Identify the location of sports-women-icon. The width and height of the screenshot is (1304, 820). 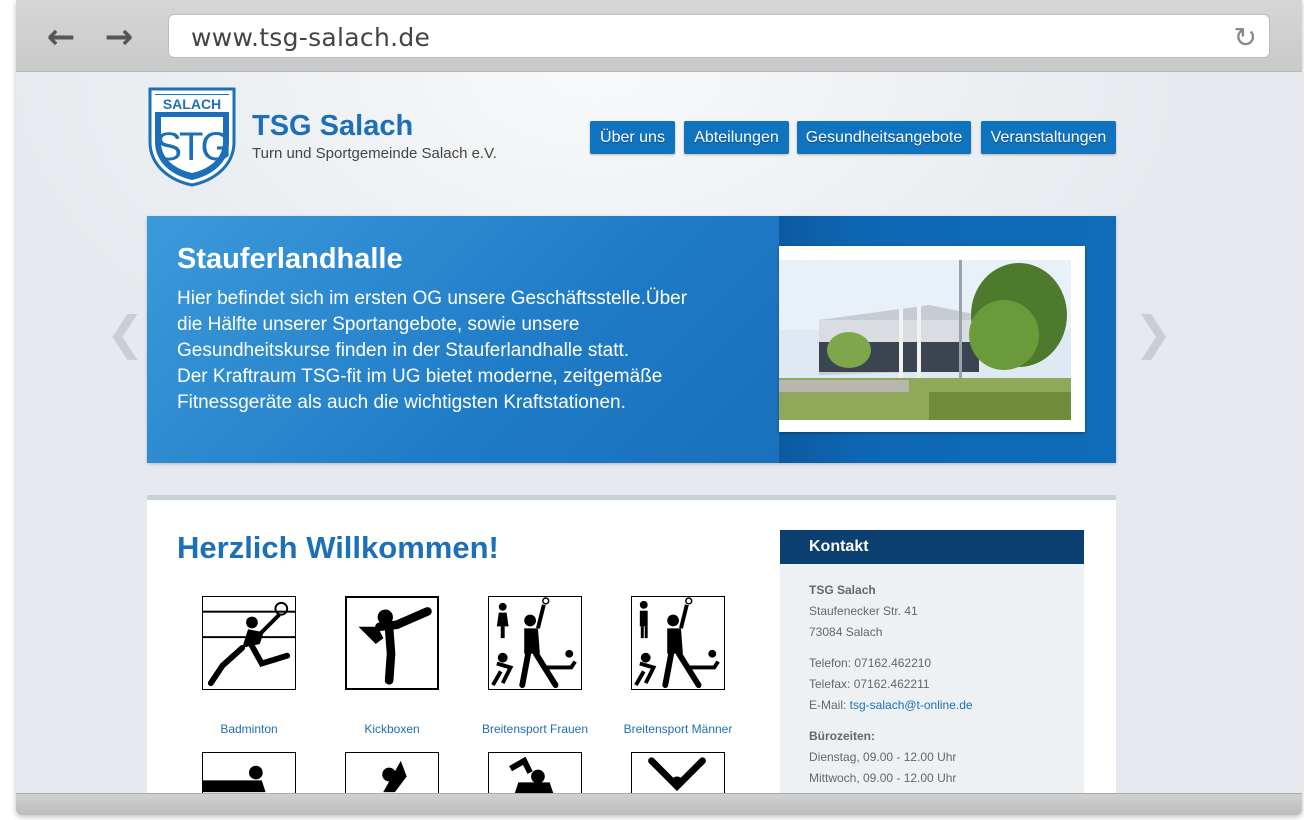
(535, 643).